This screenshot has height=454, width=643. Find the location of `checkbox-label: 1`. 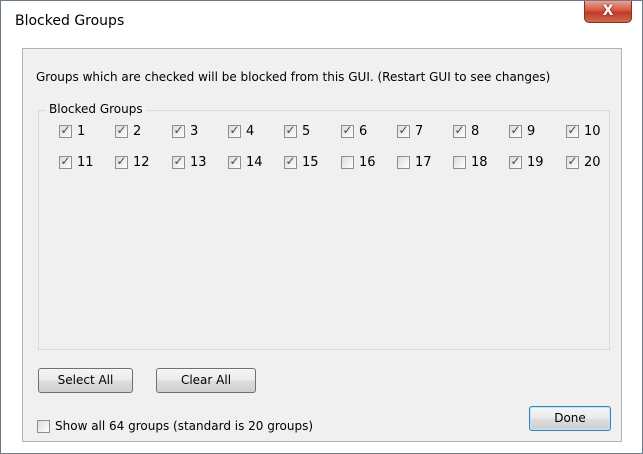

checkbox-label: 1 is located at coordinates (81, 131).